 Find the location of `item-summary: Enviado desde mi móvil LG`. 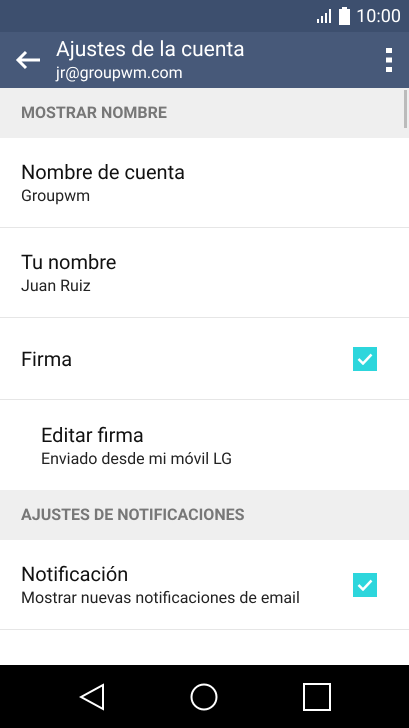

item-summary: Enviado desde mi móvil LG is located at coordinates (137, 458).